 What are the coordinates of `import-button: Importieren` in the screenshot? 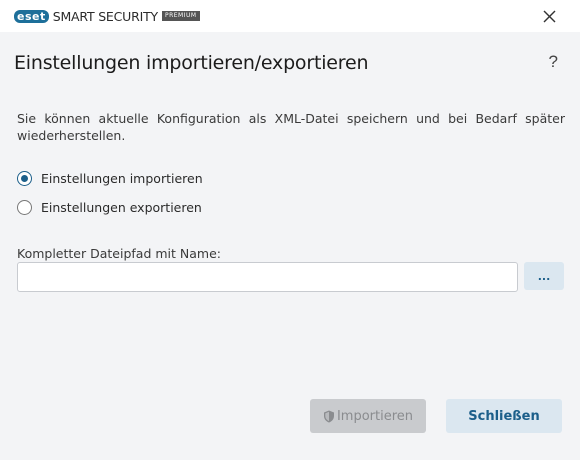 It's located at (368, 416).